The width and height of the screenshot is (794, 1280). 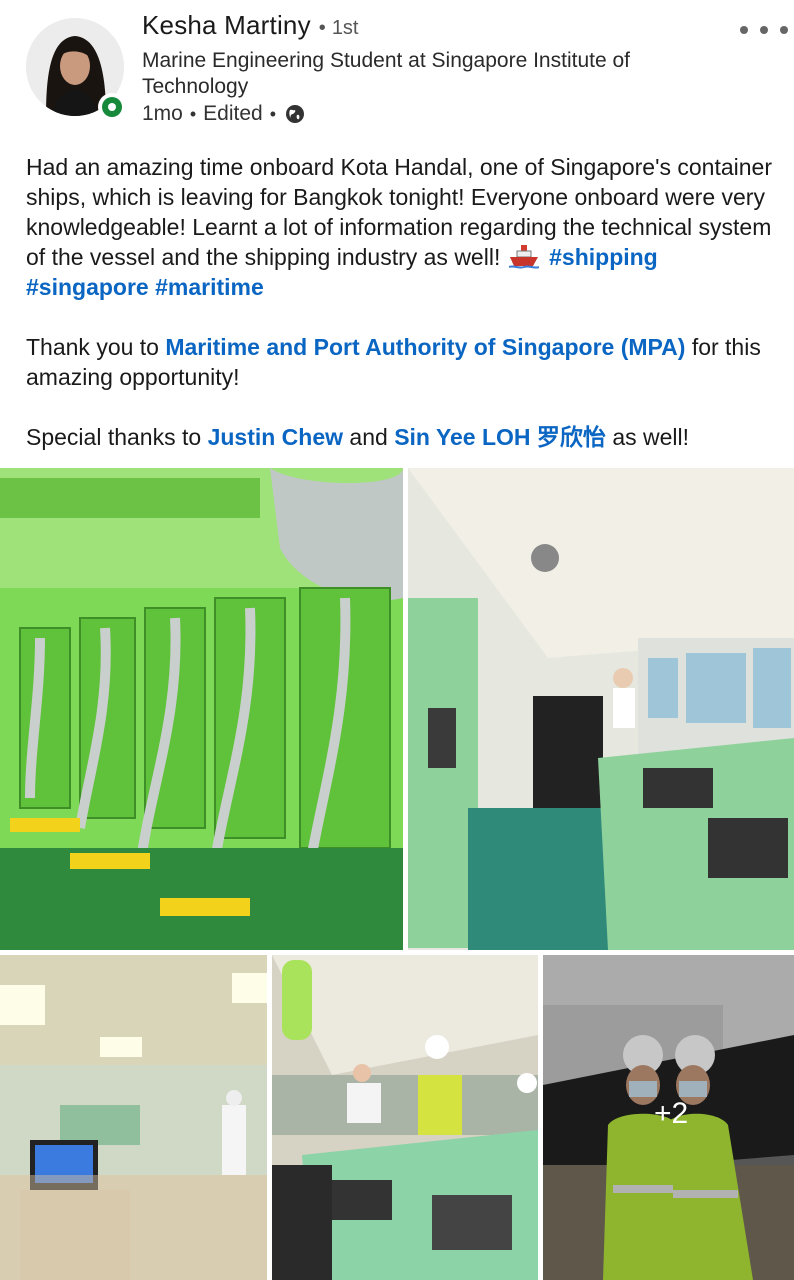 I want to click on hashtag-singapore: #singapore, so click(x=87, y=287).